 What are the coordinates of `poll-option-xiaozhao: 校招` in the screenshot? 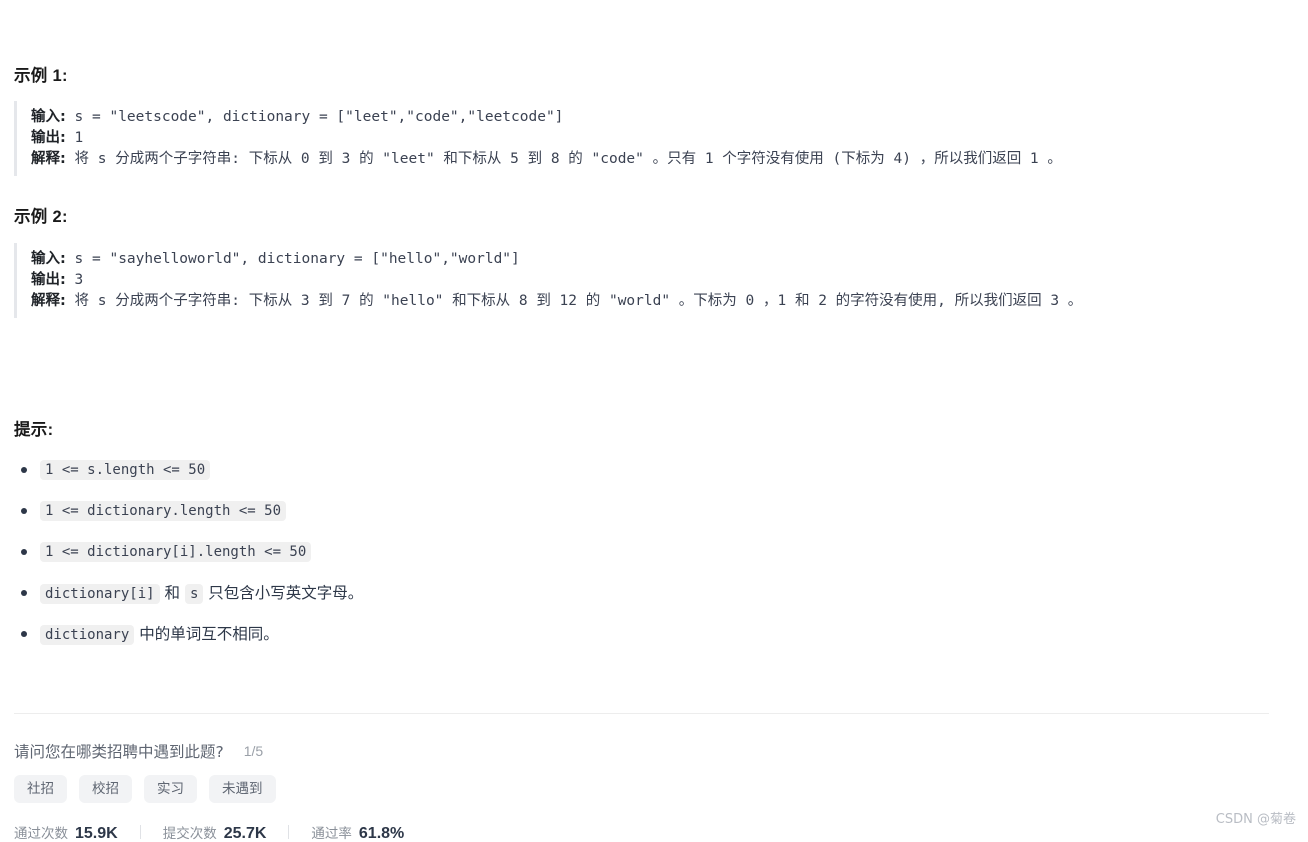 It's located at (105, 789).